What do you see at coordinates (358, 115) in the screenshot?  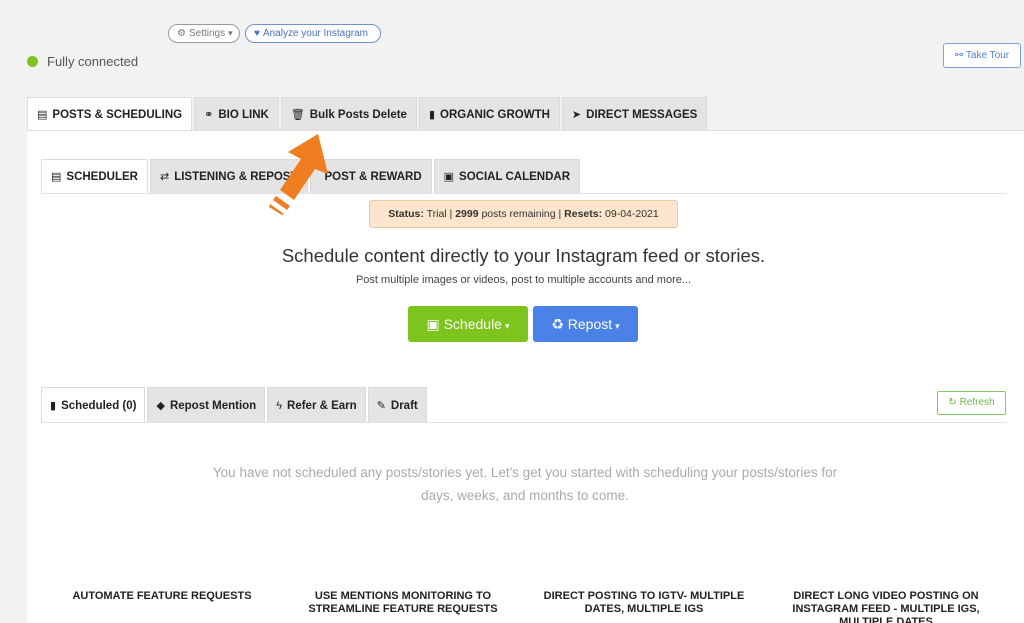 I see `tab-label: Bulk Posts Delete` at bounding box center [358, 115].